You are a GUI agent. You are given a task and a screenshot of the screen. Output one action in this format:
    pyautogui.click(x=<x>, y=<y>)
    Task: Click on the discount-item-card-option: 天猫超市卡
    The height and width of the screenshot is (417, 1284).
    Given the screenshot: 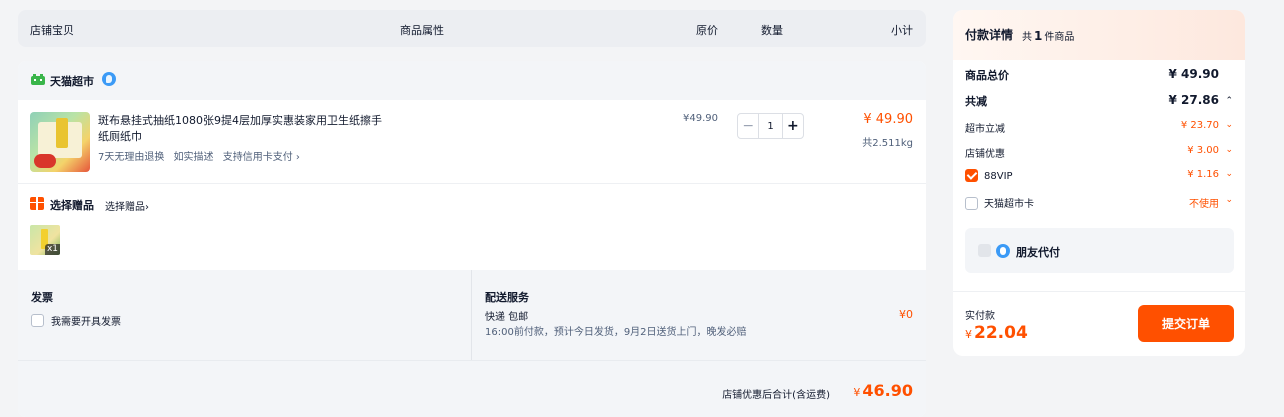 What is the action you would take?
    pyautogui.click(x=999, y=202)
    